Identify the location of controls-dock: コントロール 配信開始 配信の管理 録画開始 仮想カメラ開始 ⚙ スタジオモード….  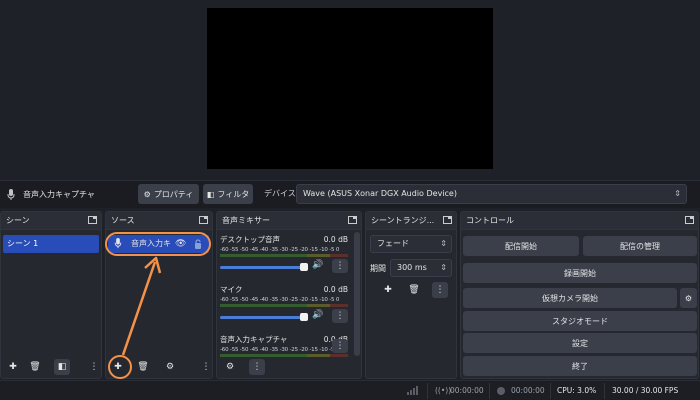
(579, 295).